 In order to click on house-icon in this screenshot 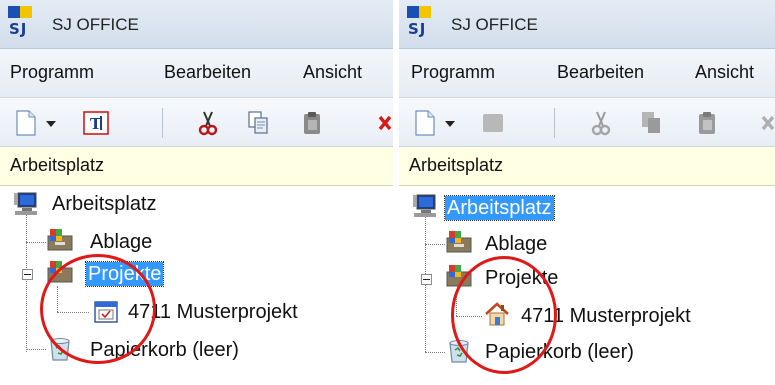, I will do `click(497, 314)`.